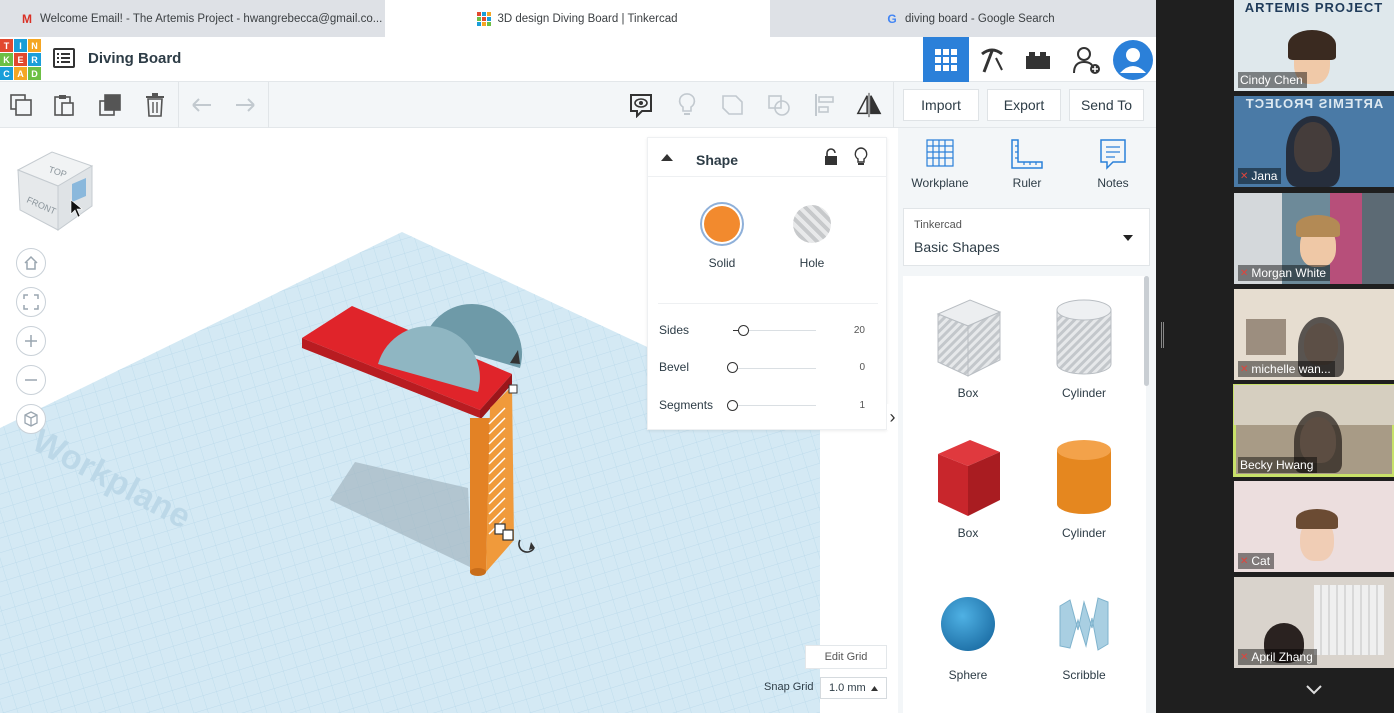 Image resolution: width=1394 pixels, height=713 pixels. Describe the element at coordinates (1038, 59) in the screenshot. I see `bricks-button` at that location.